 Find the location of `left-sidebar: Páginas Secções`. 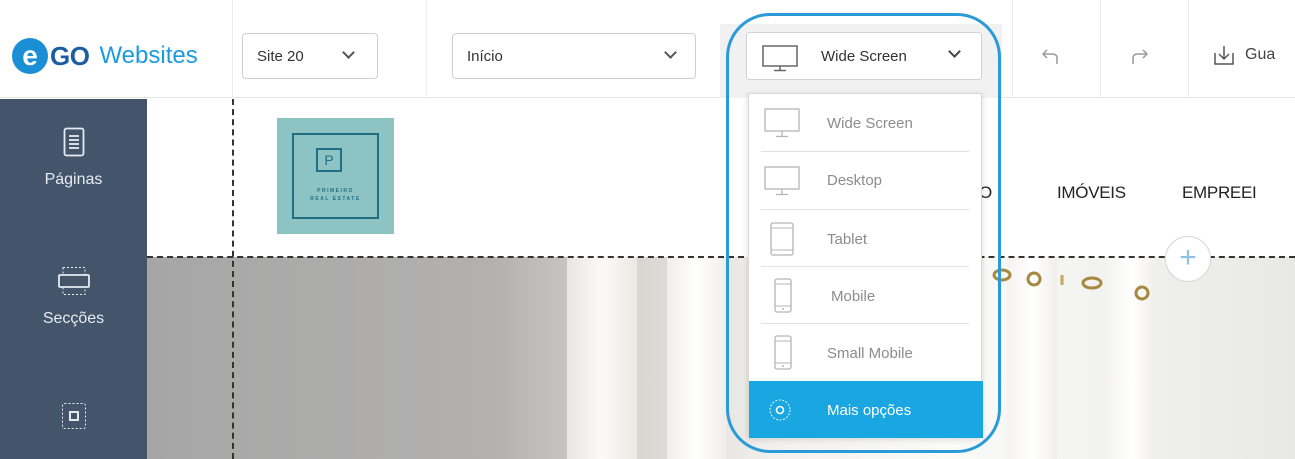

left-sidebar: Páginas Secções is located at coordinates (73, 279).